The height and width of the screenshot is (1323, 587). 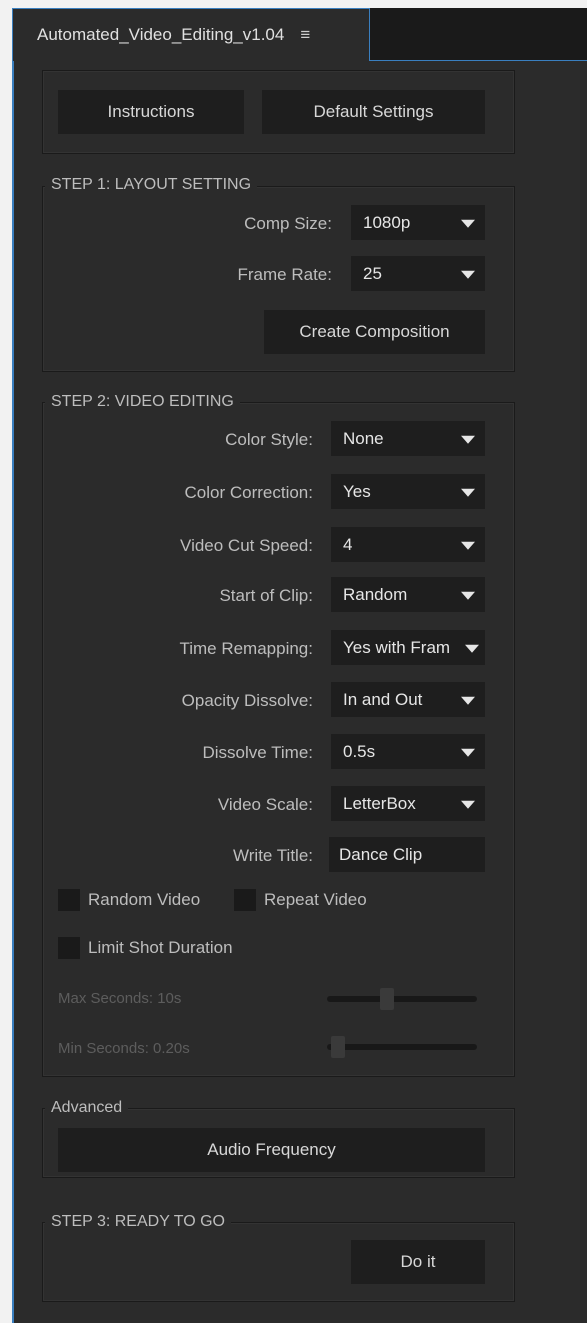 I want to click on dissolve-time-dropdown: 0.5s, so click(x=408, y=751).